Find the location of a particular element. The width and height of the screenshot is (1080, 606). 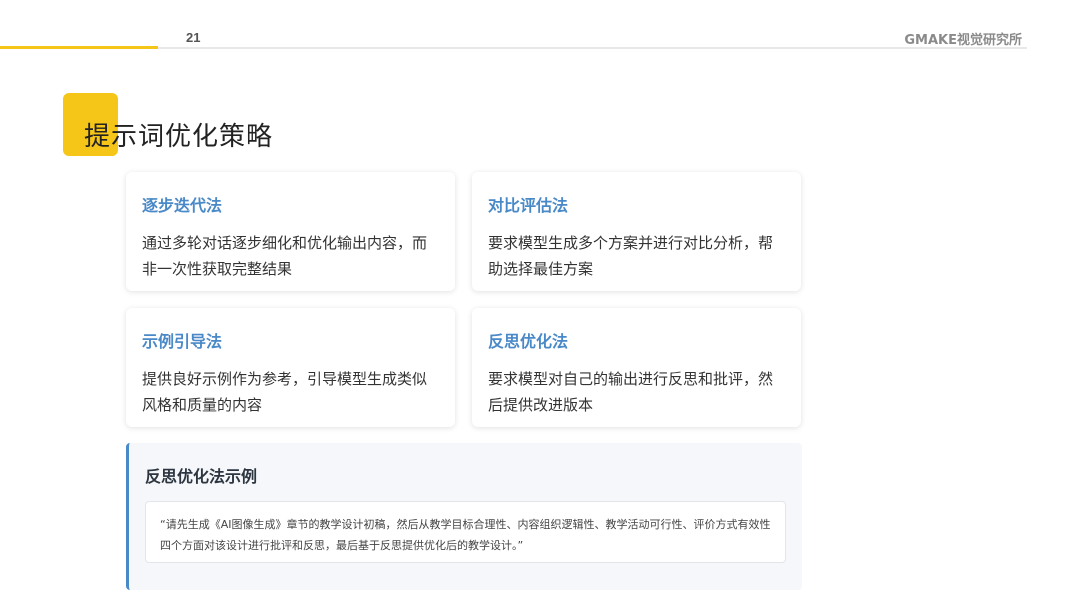

header-accent-bar is located at coordinates (79, 47).